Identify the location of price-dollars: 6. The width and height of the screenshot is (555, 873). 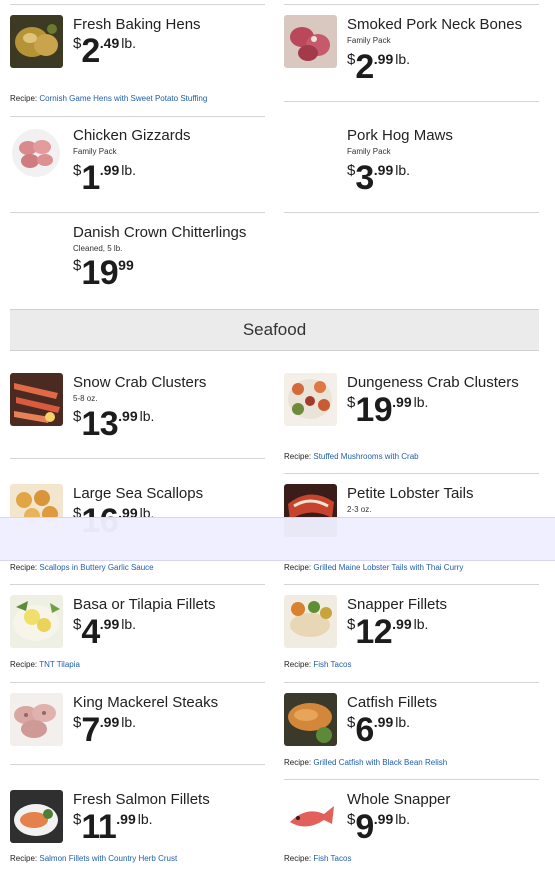
(364, 730).